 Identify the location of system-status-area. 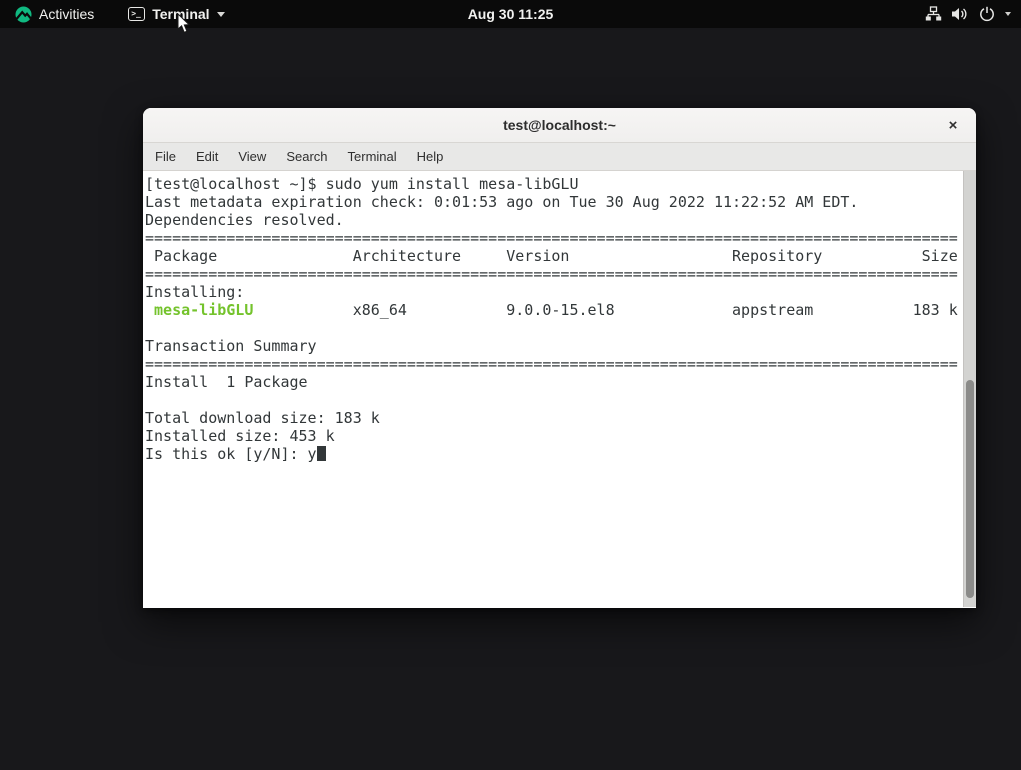
(969, 14).